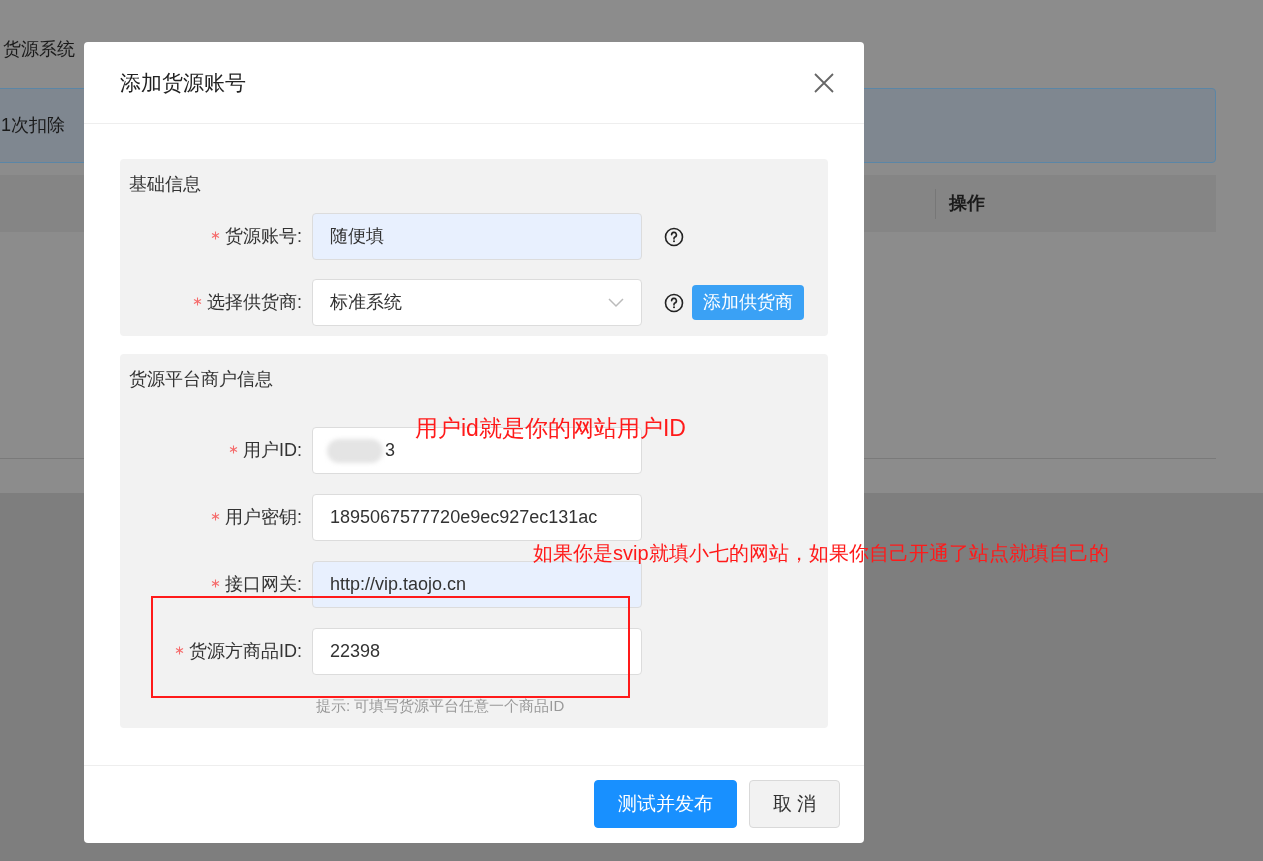 This screenshot has width=1263, height=861. What do you see at coordinates (254, 302) in the screenshot?
I see `field-label: 选择供货商:` at bounding box center [254, 302].